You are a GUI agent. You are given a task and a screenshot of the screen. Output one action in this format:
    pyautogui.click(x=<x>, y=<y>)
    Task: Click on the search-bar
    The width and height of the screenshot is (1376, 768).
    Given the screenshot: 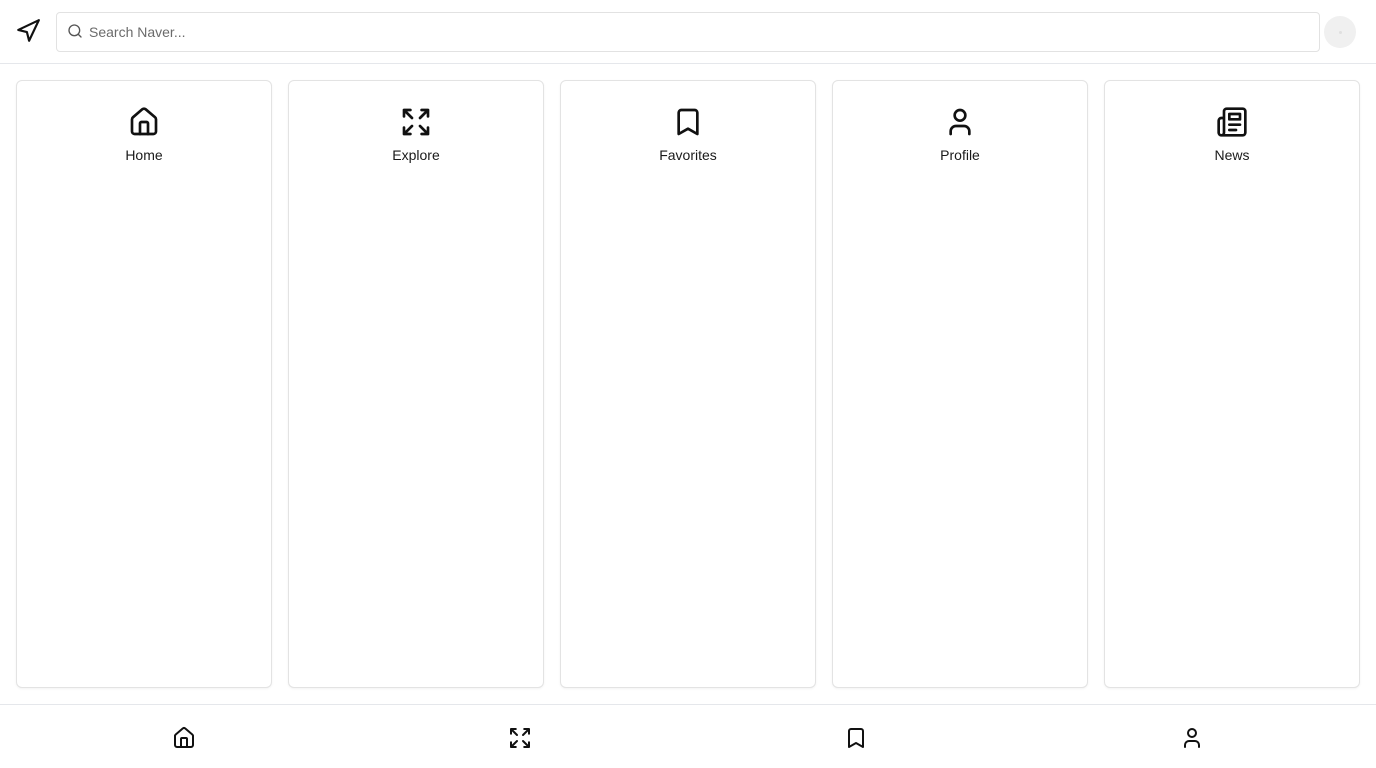 What is the action you would take?
    pyautogui.click(x=688, y=32)
    